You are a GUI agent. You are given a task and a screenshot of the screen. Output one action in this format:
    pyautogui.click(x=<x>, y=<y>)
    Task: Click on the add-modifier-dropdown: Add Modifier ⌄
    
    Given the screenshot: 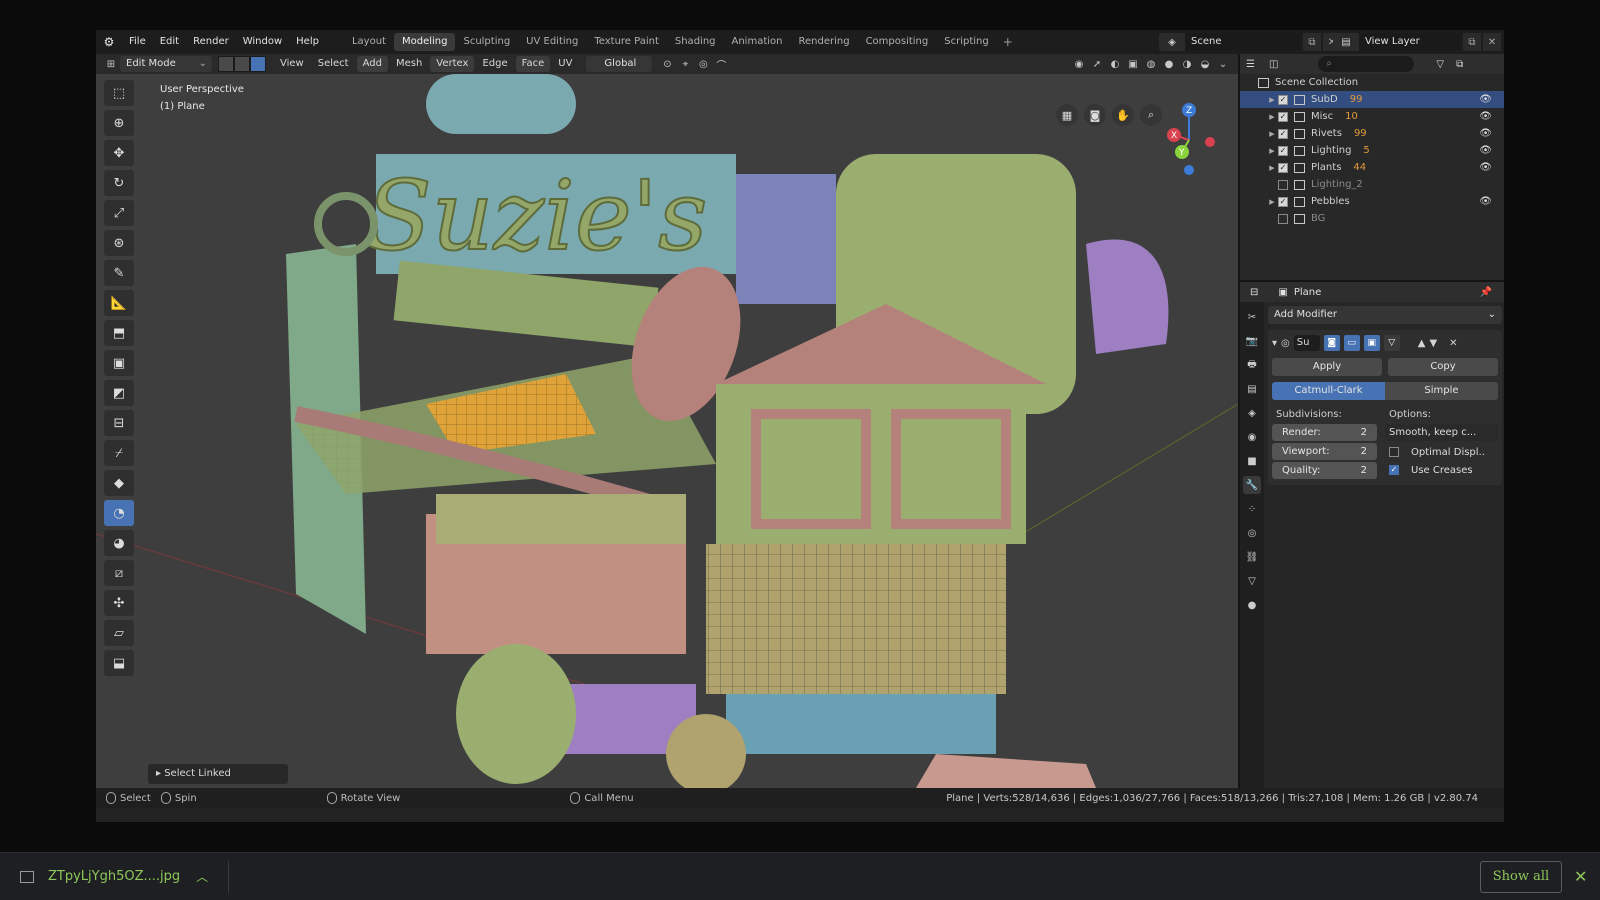 What is the action you would take?
    pyautogui.click(x=1385, y=315)
    